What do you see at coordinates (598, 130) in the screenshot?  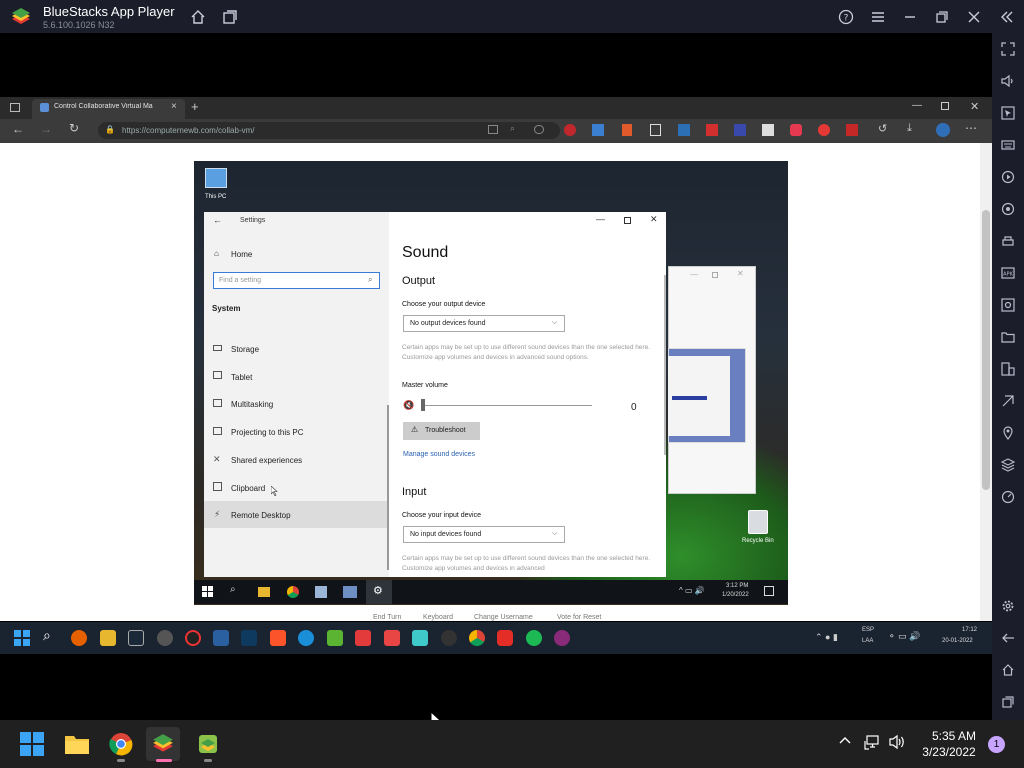 I see `extension-2-icon` at bounding box center [598, 130].